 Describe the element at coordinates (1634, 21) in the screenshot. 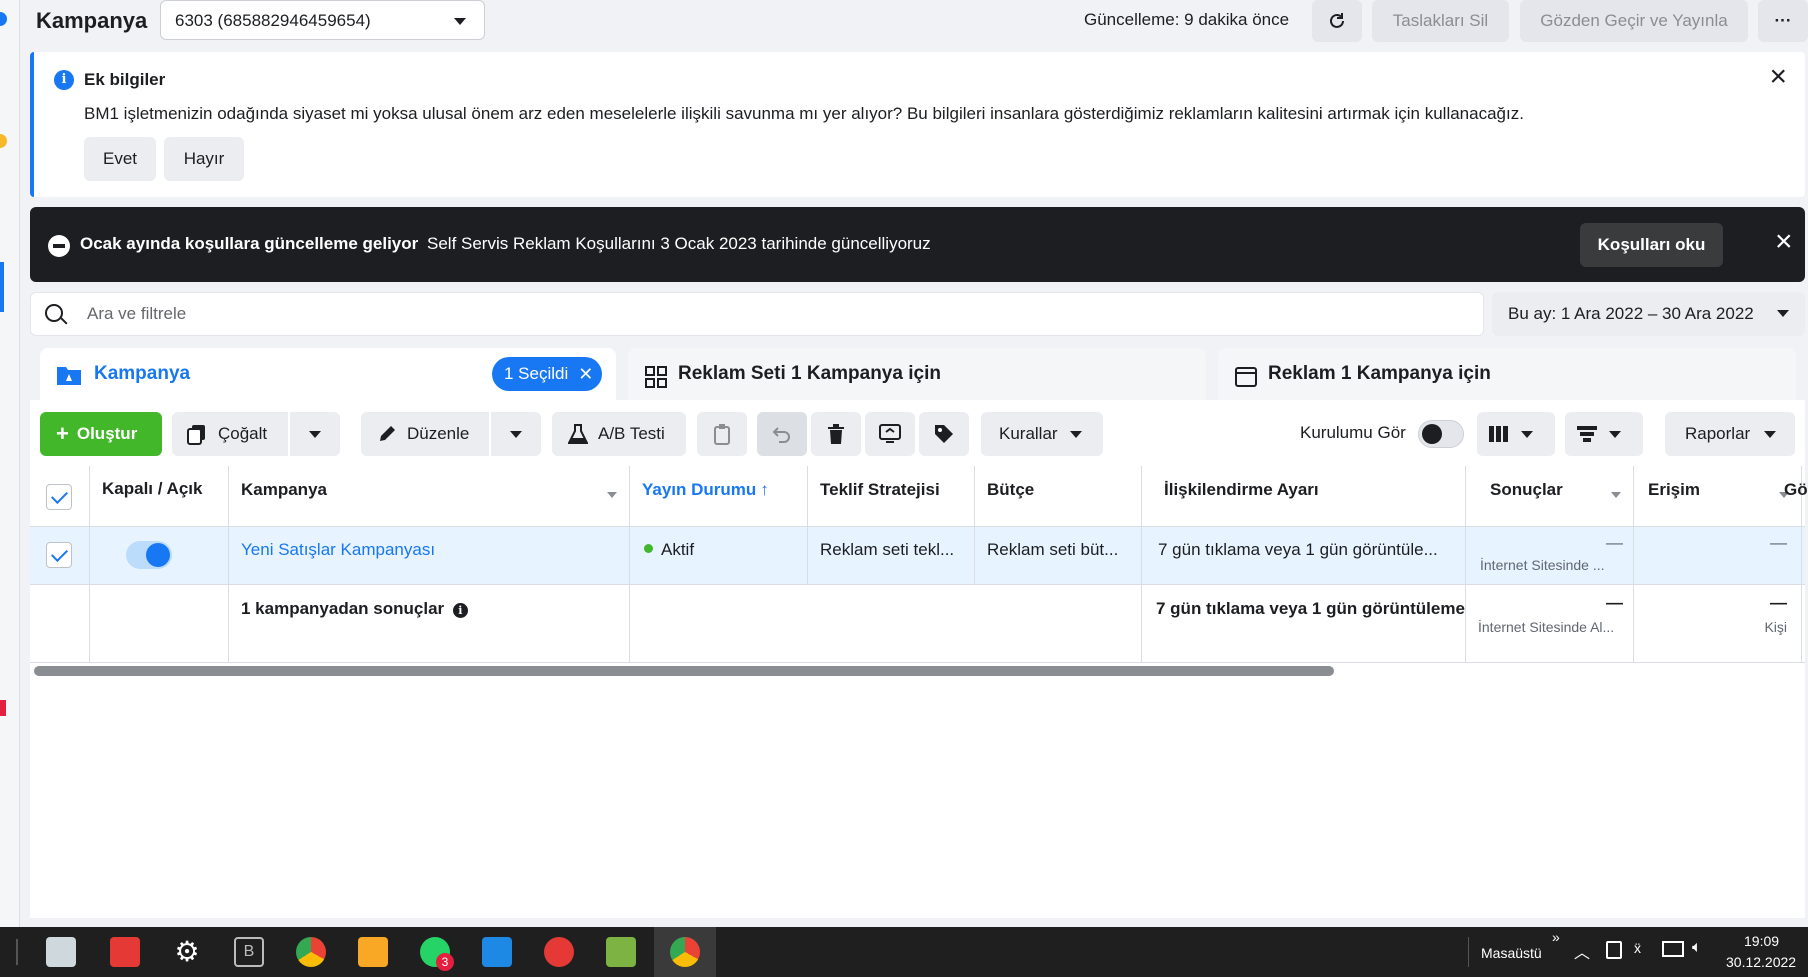

I see `review-publish-button: Gözden Geçir ve Yayınla` at that location.